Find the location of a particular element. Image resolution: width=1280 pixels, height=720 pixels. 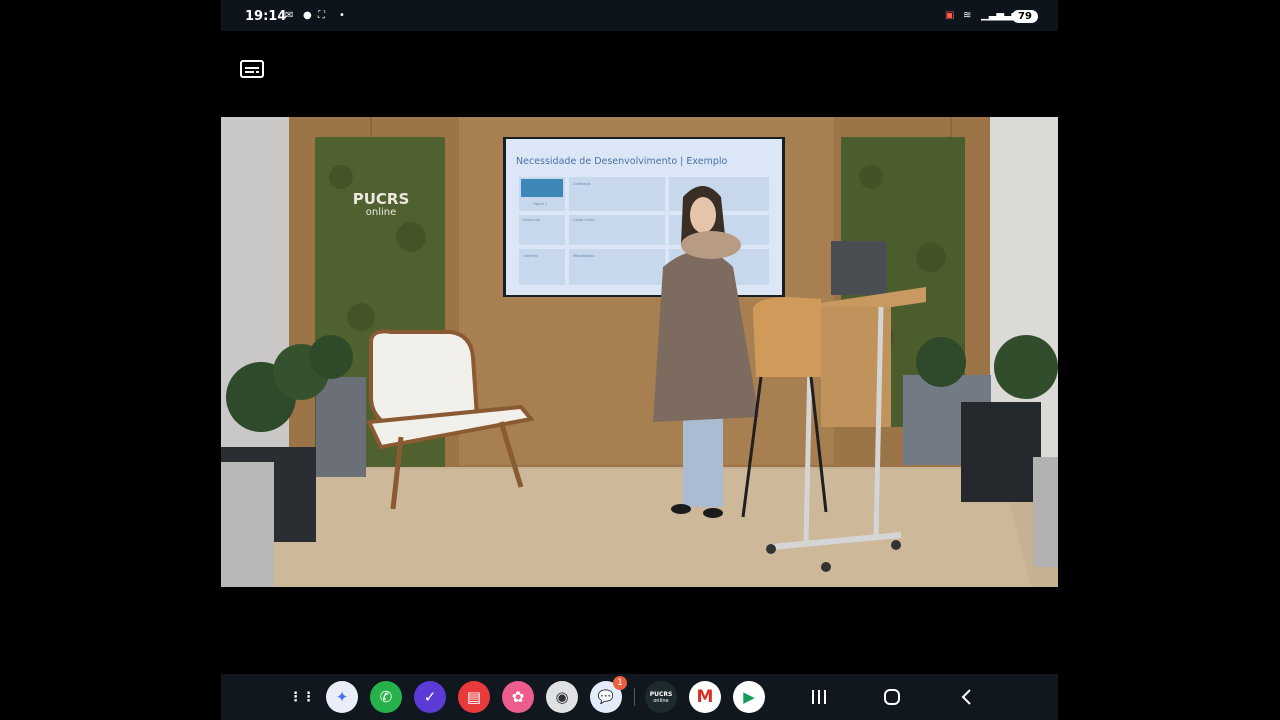

wall-logo-sub: online is located at coordinates (381, 212).